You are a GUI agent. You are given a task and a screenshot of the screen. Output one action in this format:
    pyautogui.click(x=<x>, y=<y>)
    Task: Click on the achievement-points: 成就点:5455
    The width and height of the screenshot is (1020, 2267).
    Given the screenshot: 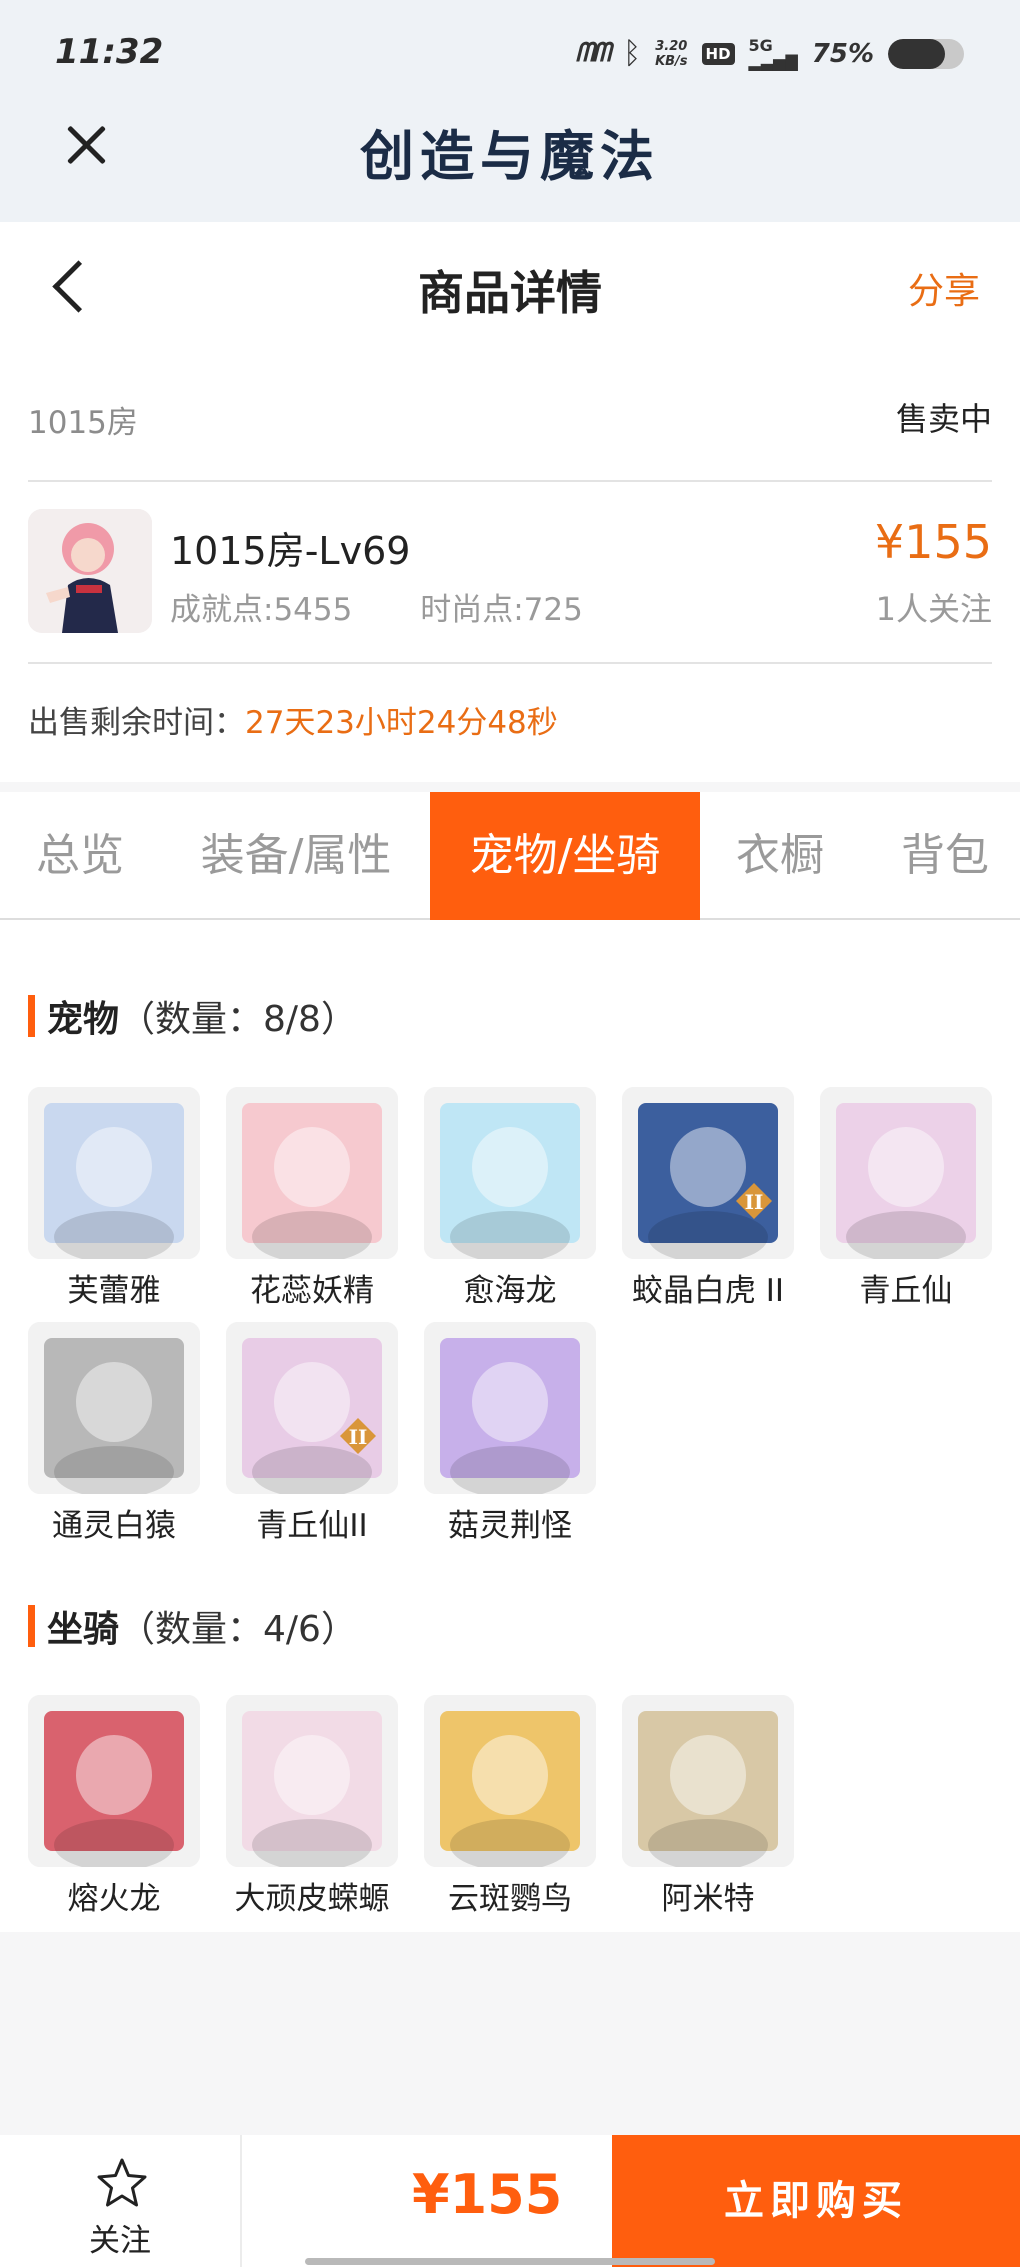 What is the action you would take?
    pyautogui.click(x=261, y=610)
    